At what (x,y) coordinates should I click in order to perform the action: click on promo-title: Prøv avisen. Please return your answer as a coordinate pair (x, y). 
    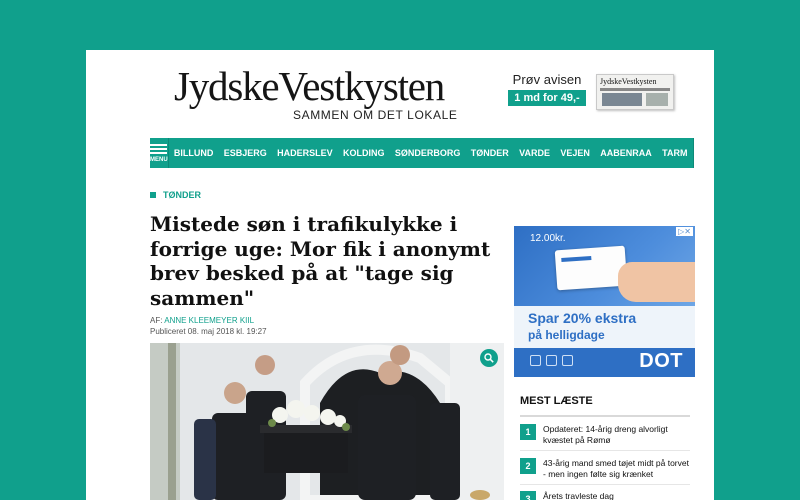
    Looking at the image, I should click on (547, 79).